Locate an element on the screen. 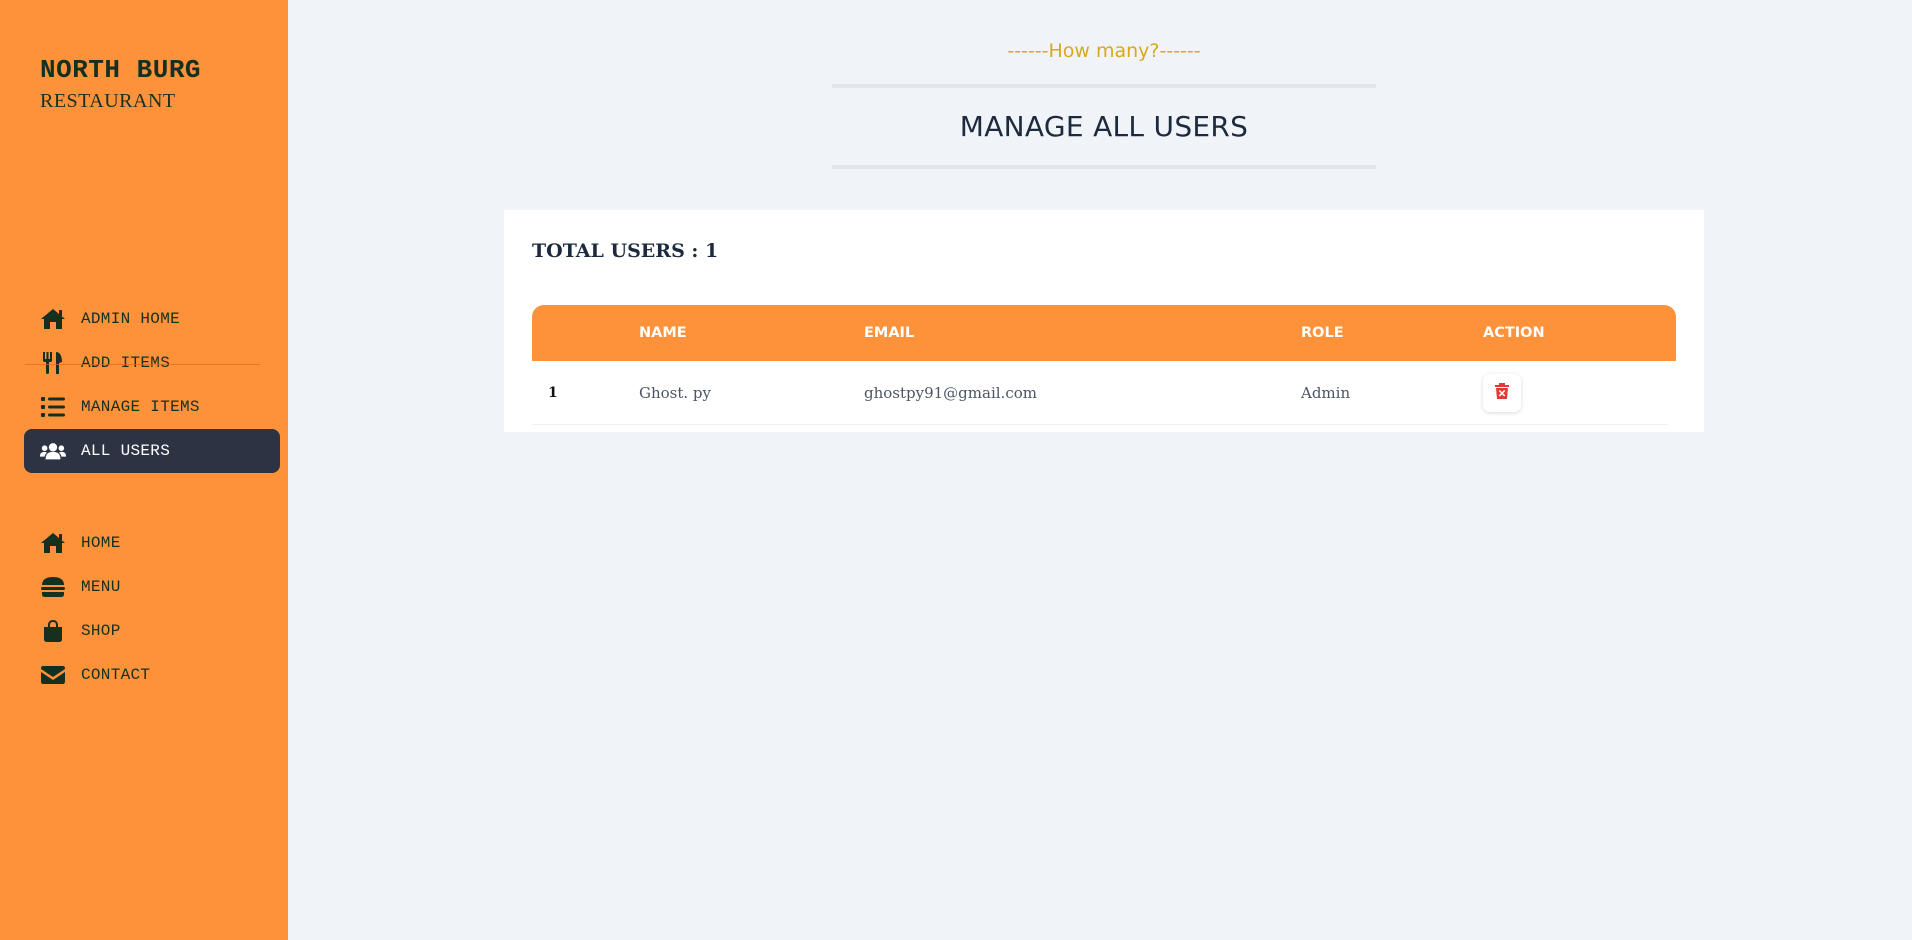 This screenshot has width=1912, height=940. user-email: ghostpy91@gmail.com is located at coordinates (950, 392).